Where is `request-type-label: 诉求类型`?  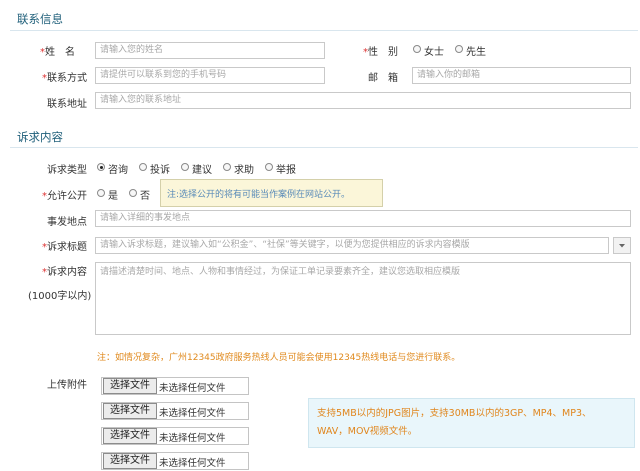
request-type-label: 诉求类型 is located at coordinates (67, 170).